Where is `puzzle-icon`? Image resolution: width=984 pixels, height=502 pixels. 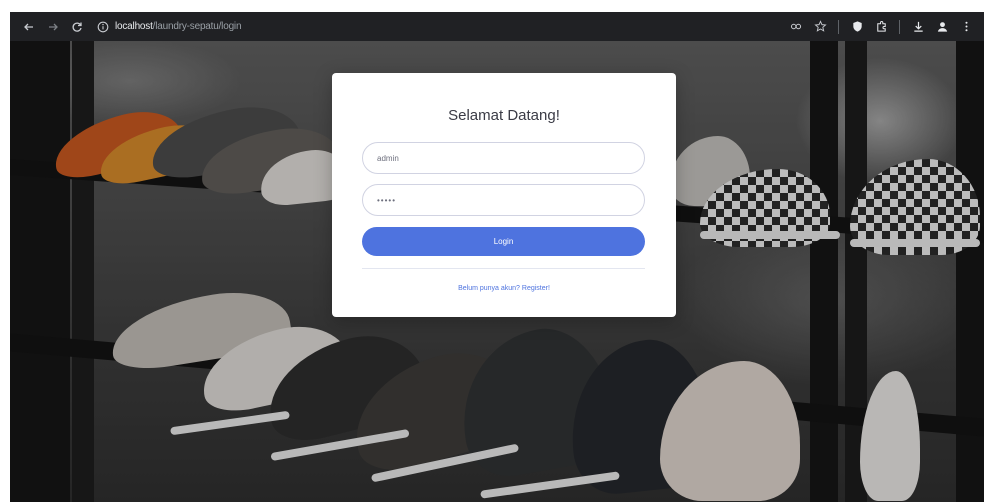
puzzle-icon is located at coordinates (881, 26).